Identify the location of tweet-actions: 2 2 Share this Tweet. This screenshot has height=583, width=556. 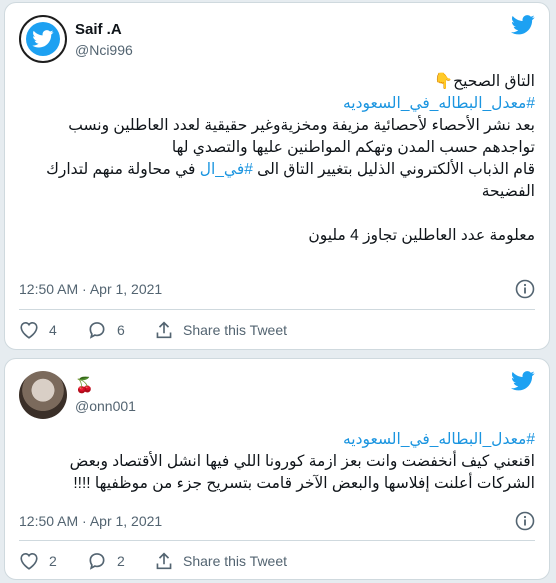
(277, 561).